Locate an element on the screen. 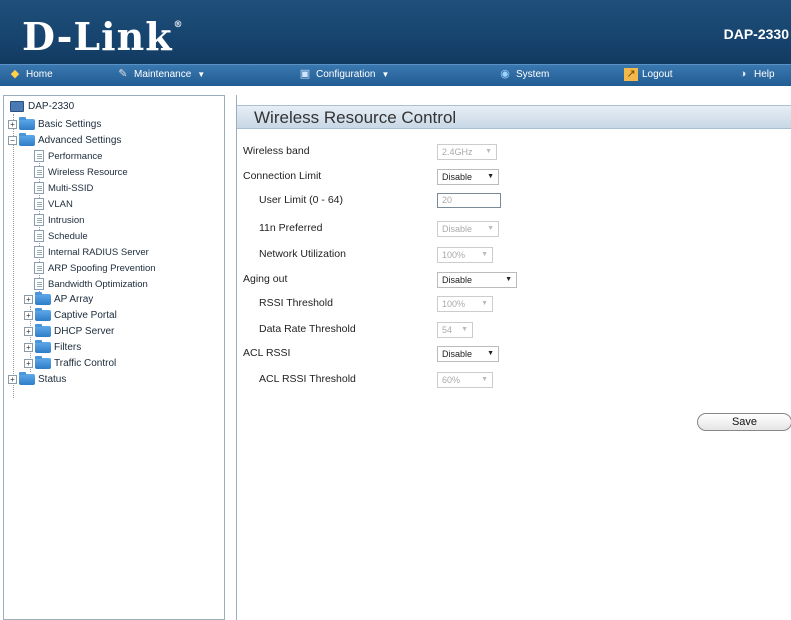  menu-label: Configuration is located at coordinates (346, 74).